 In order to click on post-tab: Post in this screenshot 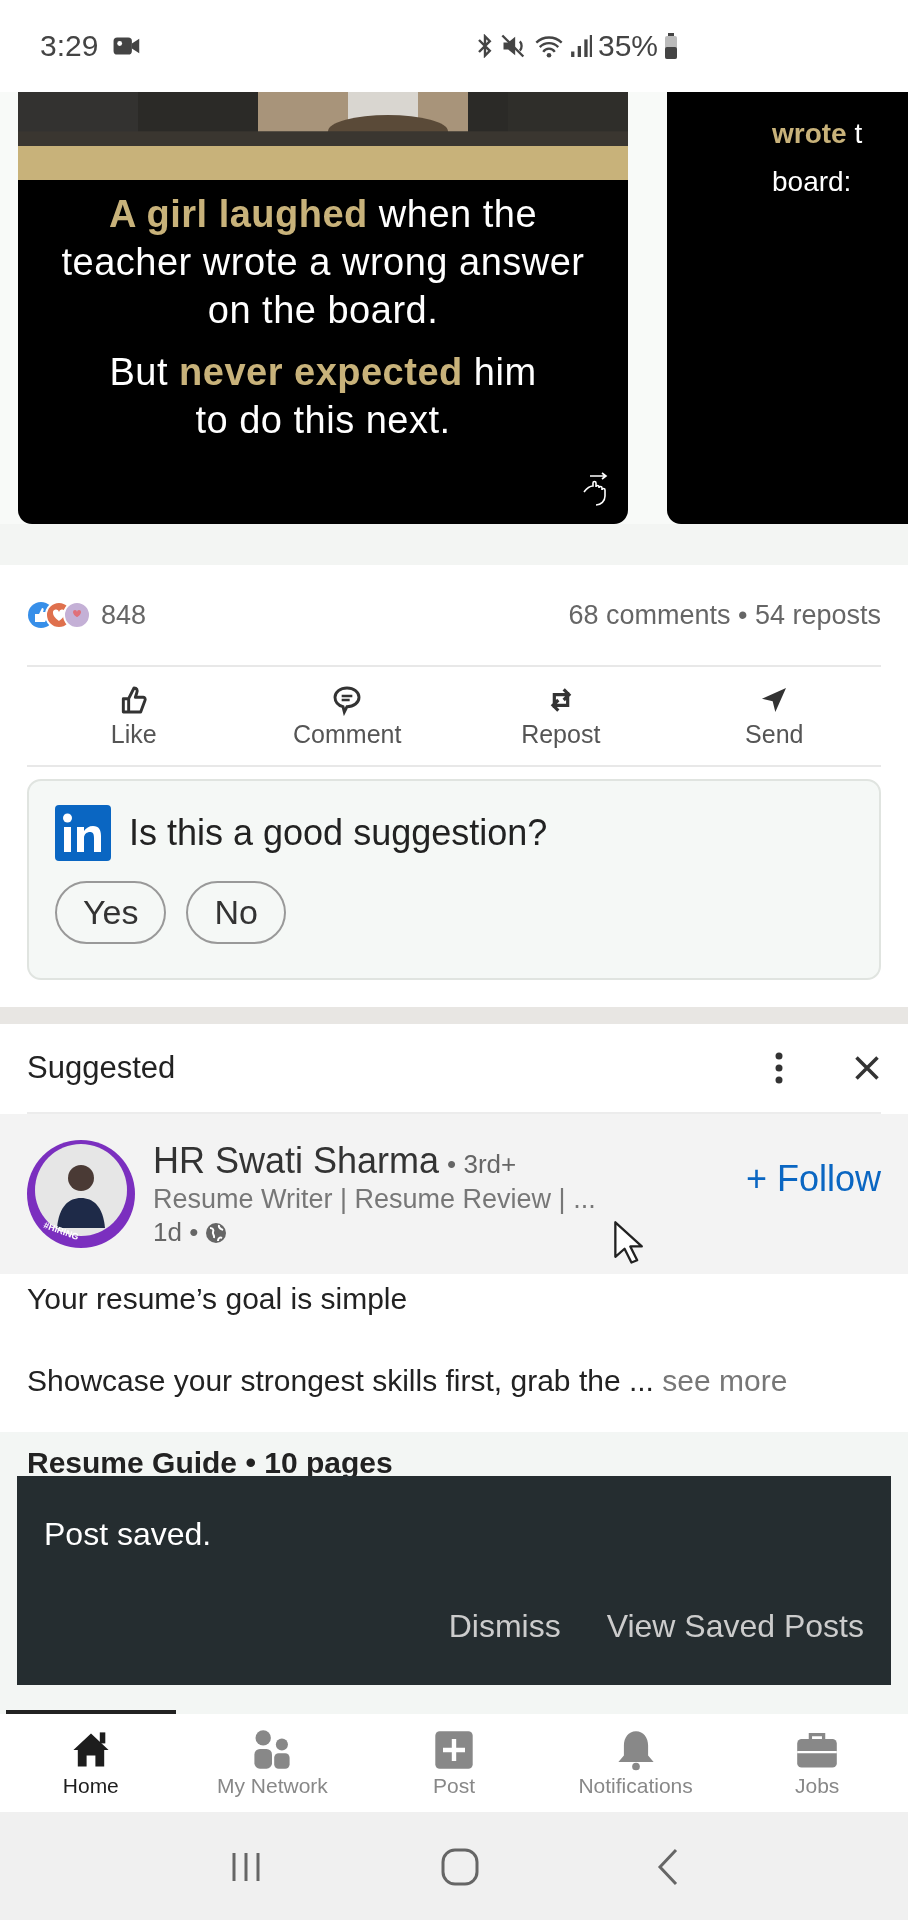, I will do `click(454, 1763)`.